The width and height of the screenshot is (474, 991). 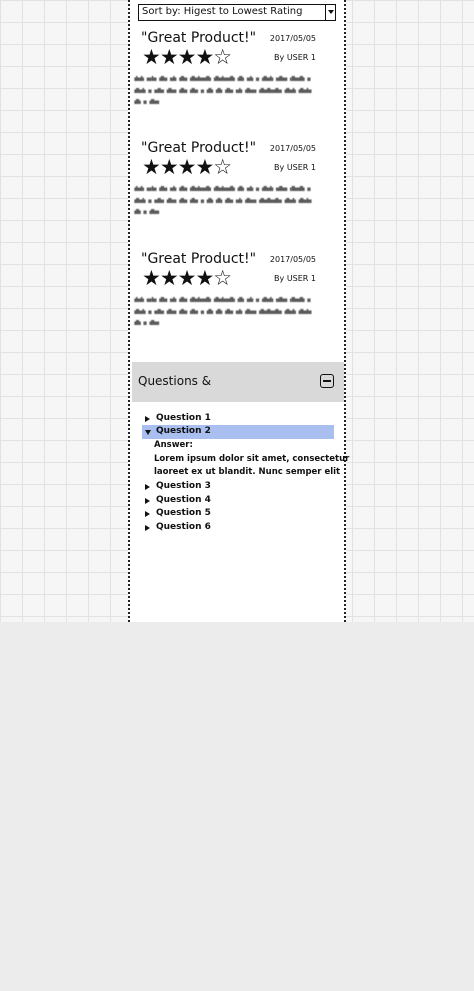 I want to click on sort-dropdown: Sort by: Higest to Lowest Rating, so click(x=237, y=12).